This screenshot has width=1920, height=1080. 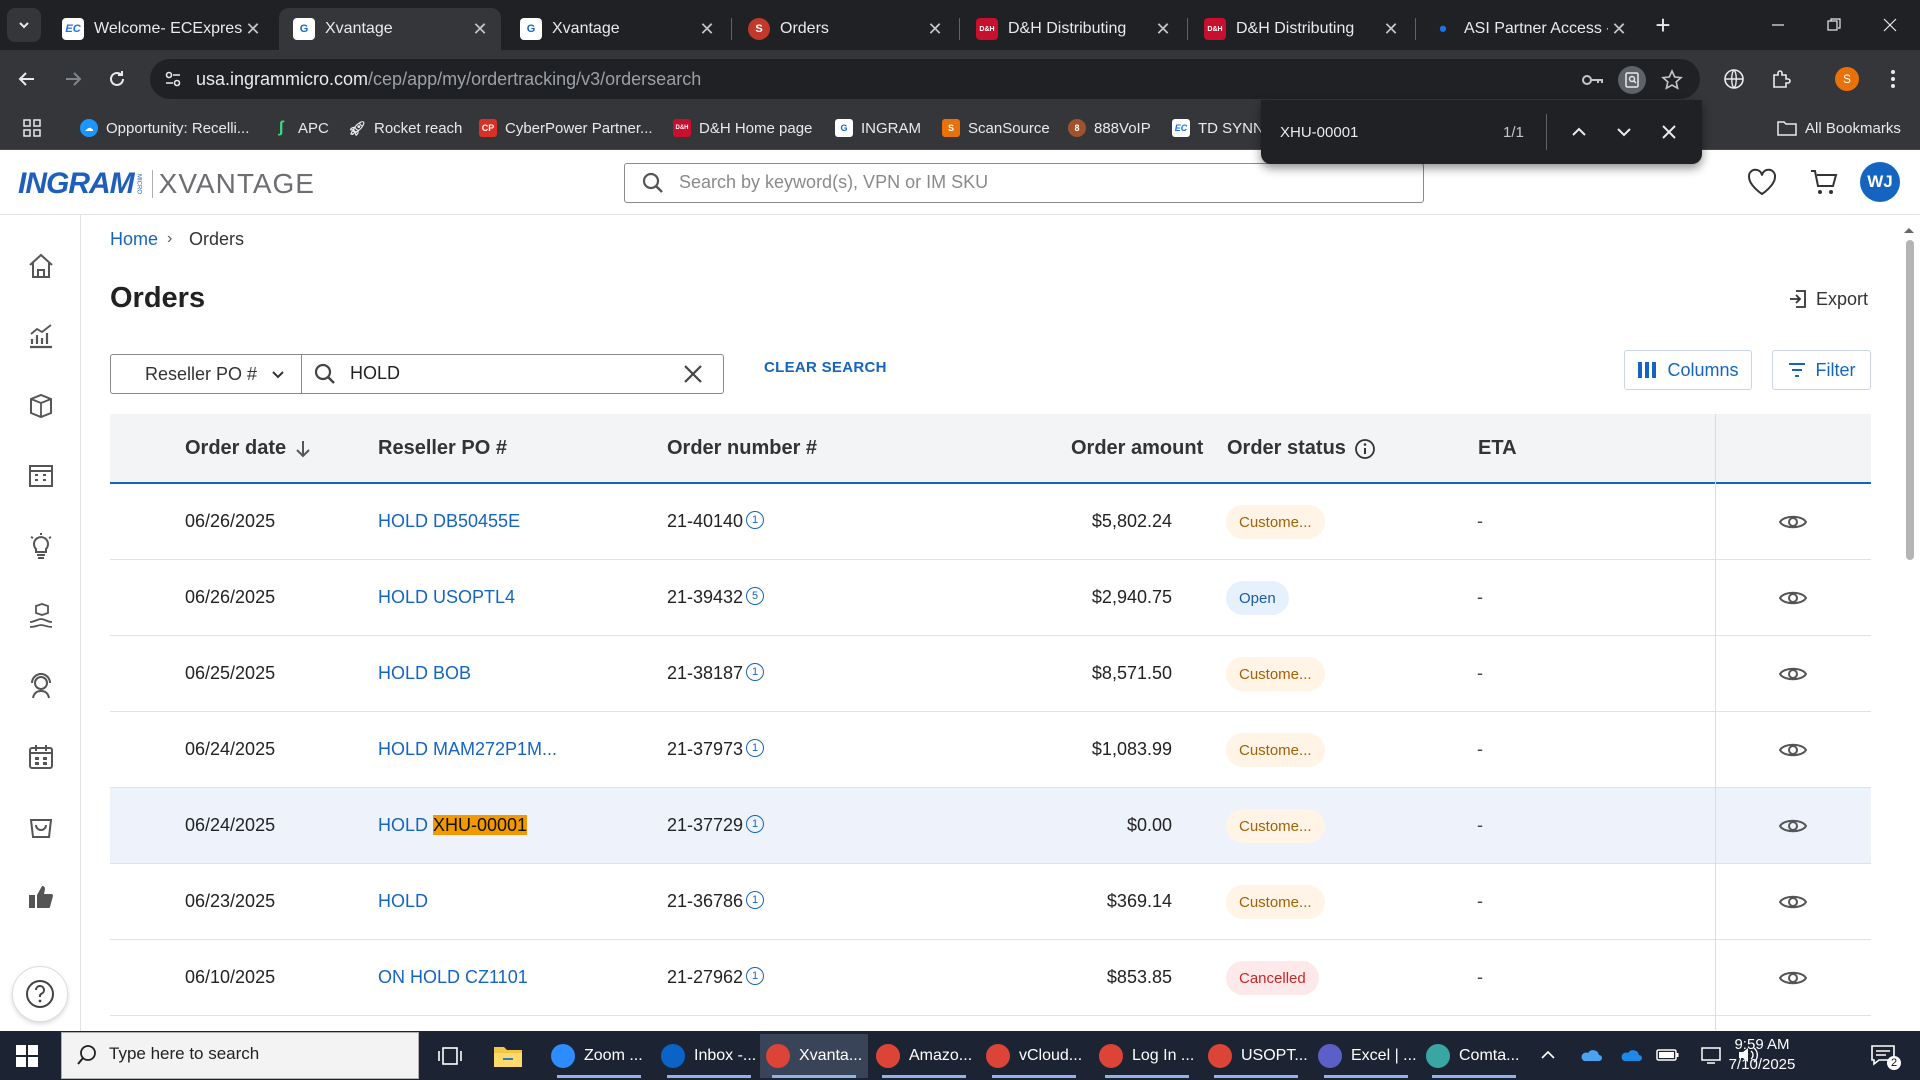 What do you see at coordinates (1847, 79) in the screenshot?
I see `browser-profile-avatar: S` at bounding box center [1847, 79].